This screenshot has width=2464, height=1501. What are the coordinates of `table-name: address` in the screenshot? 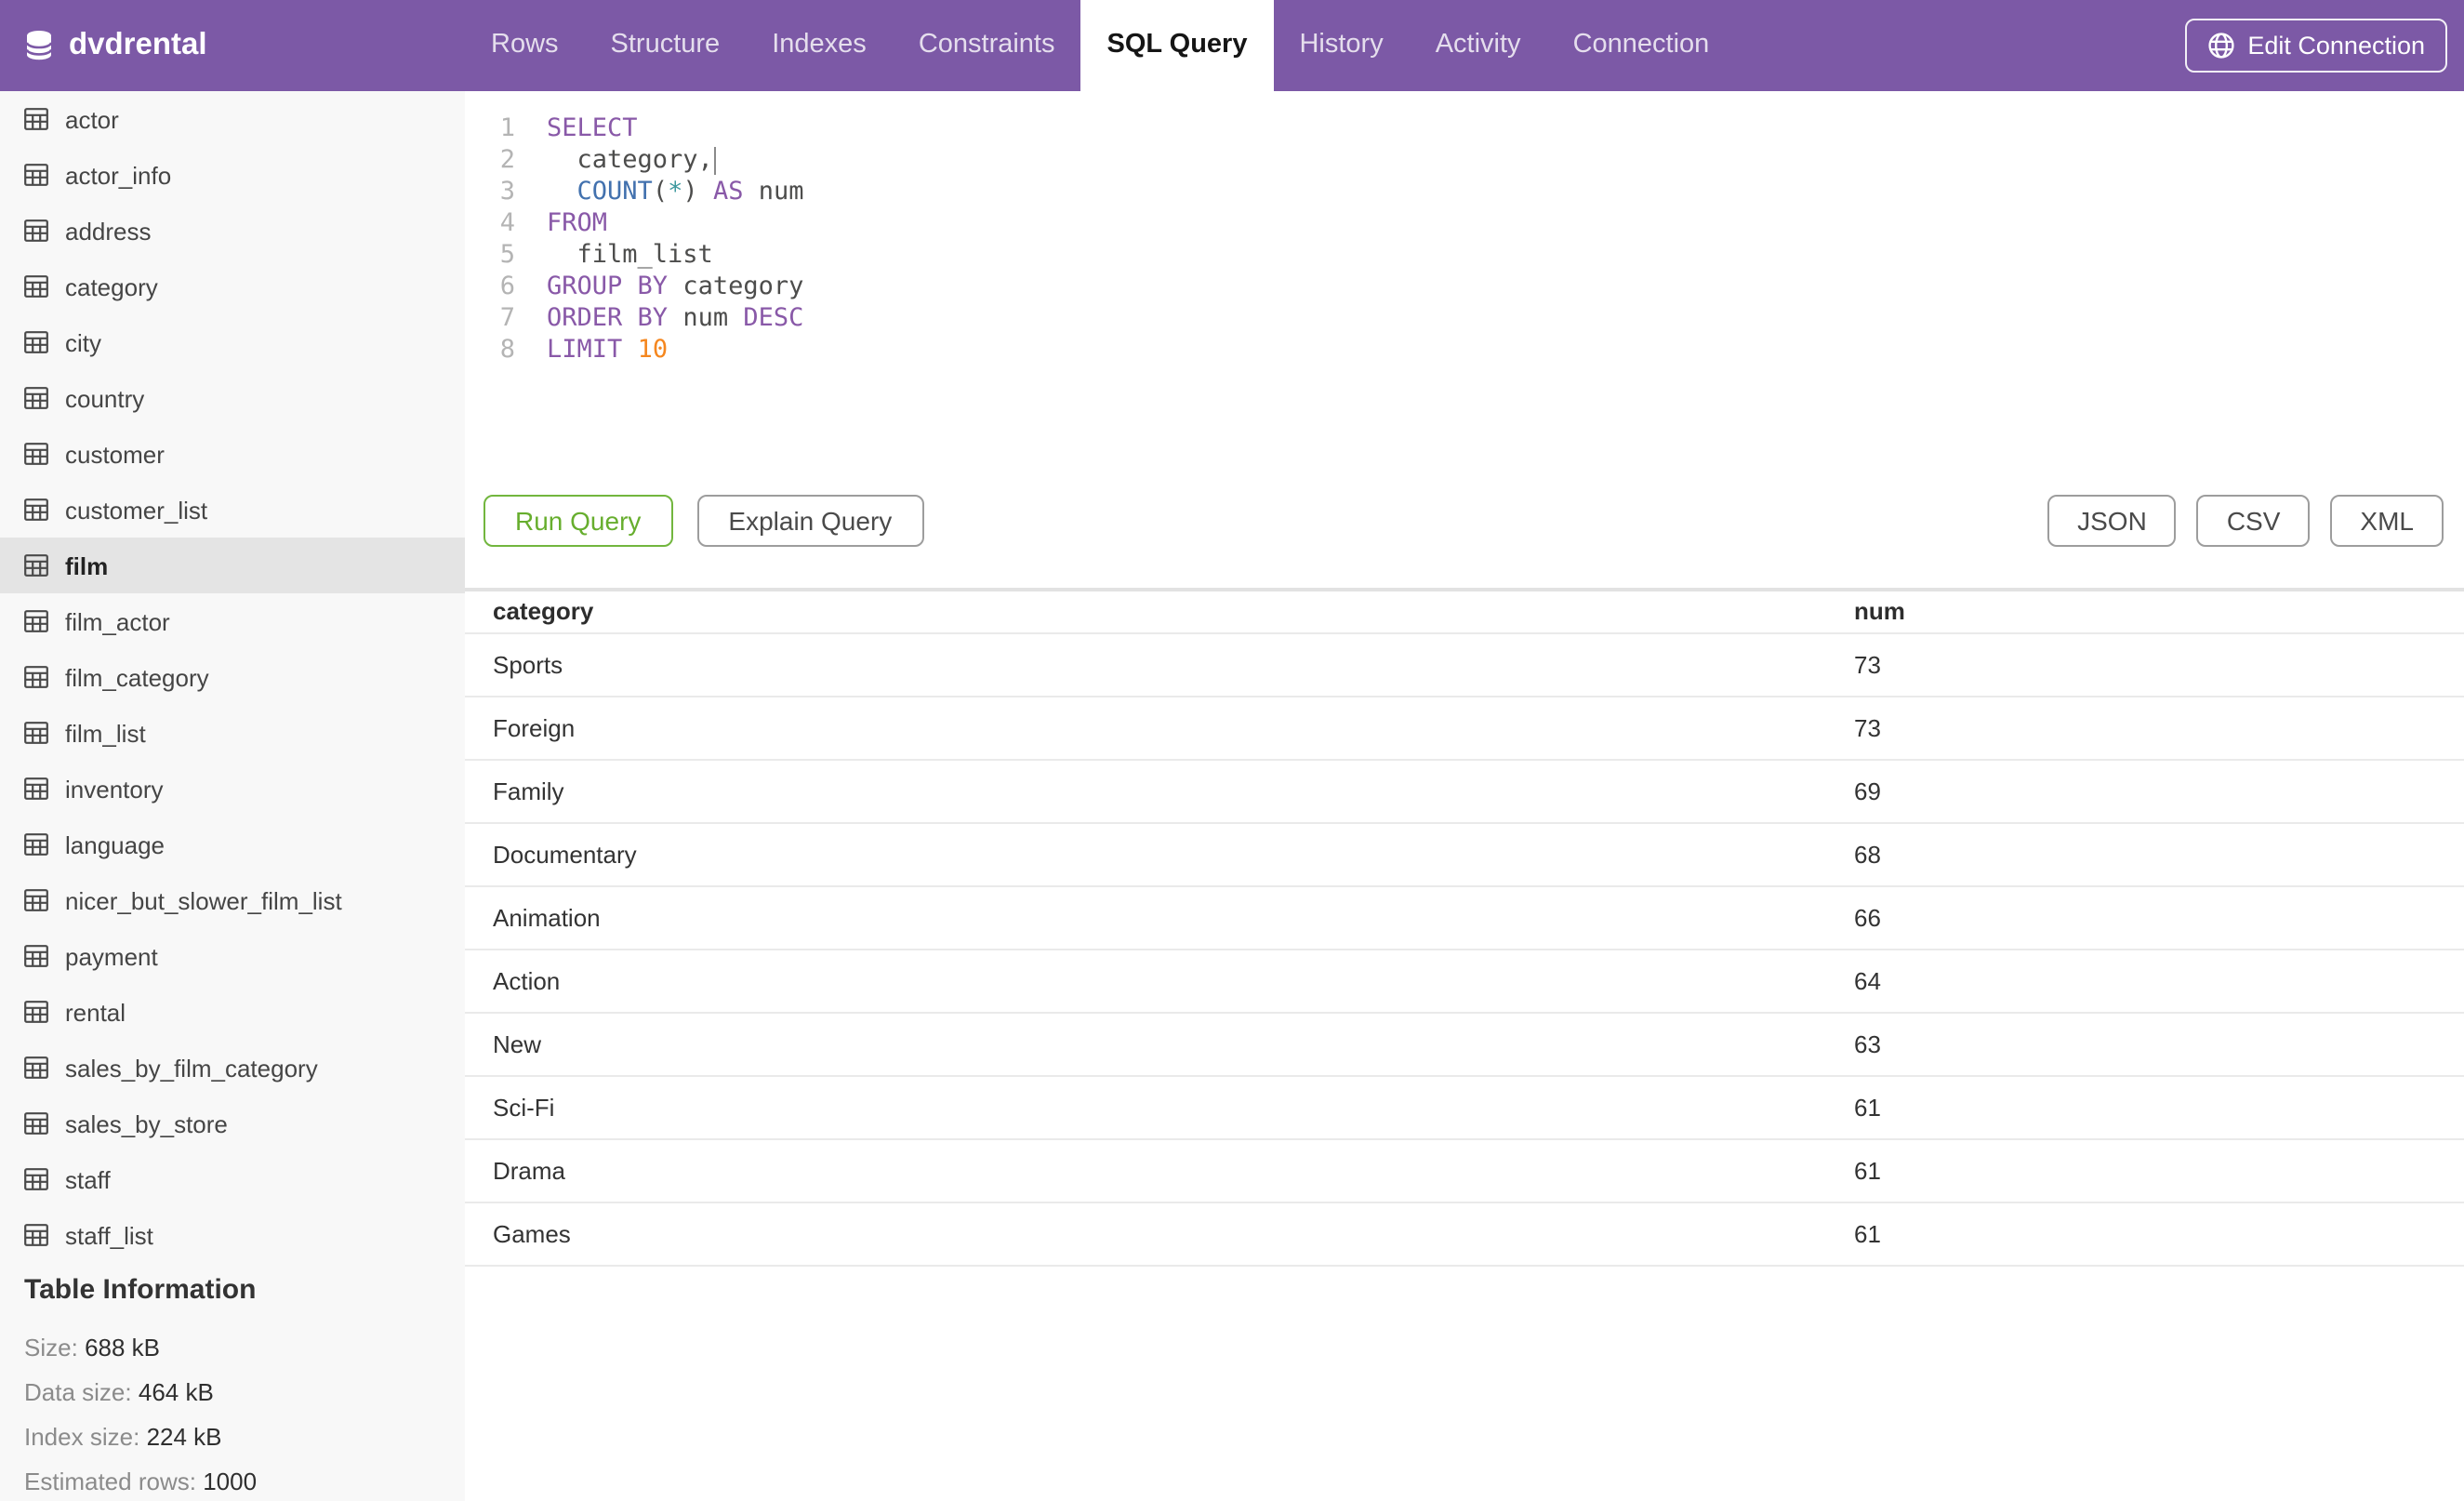 It's located at (108, 231).